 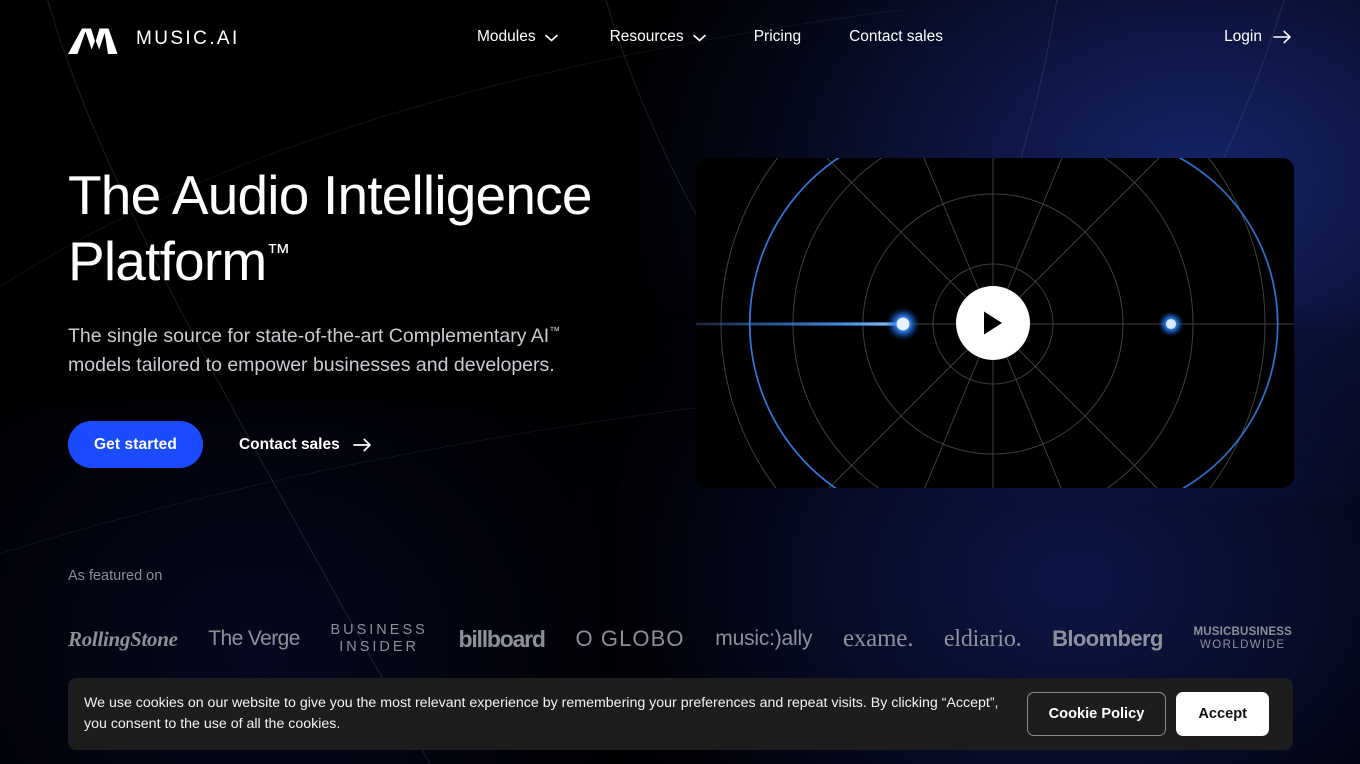 I want to click on nav-item-resources: Resources, so click(x=658, y=37).